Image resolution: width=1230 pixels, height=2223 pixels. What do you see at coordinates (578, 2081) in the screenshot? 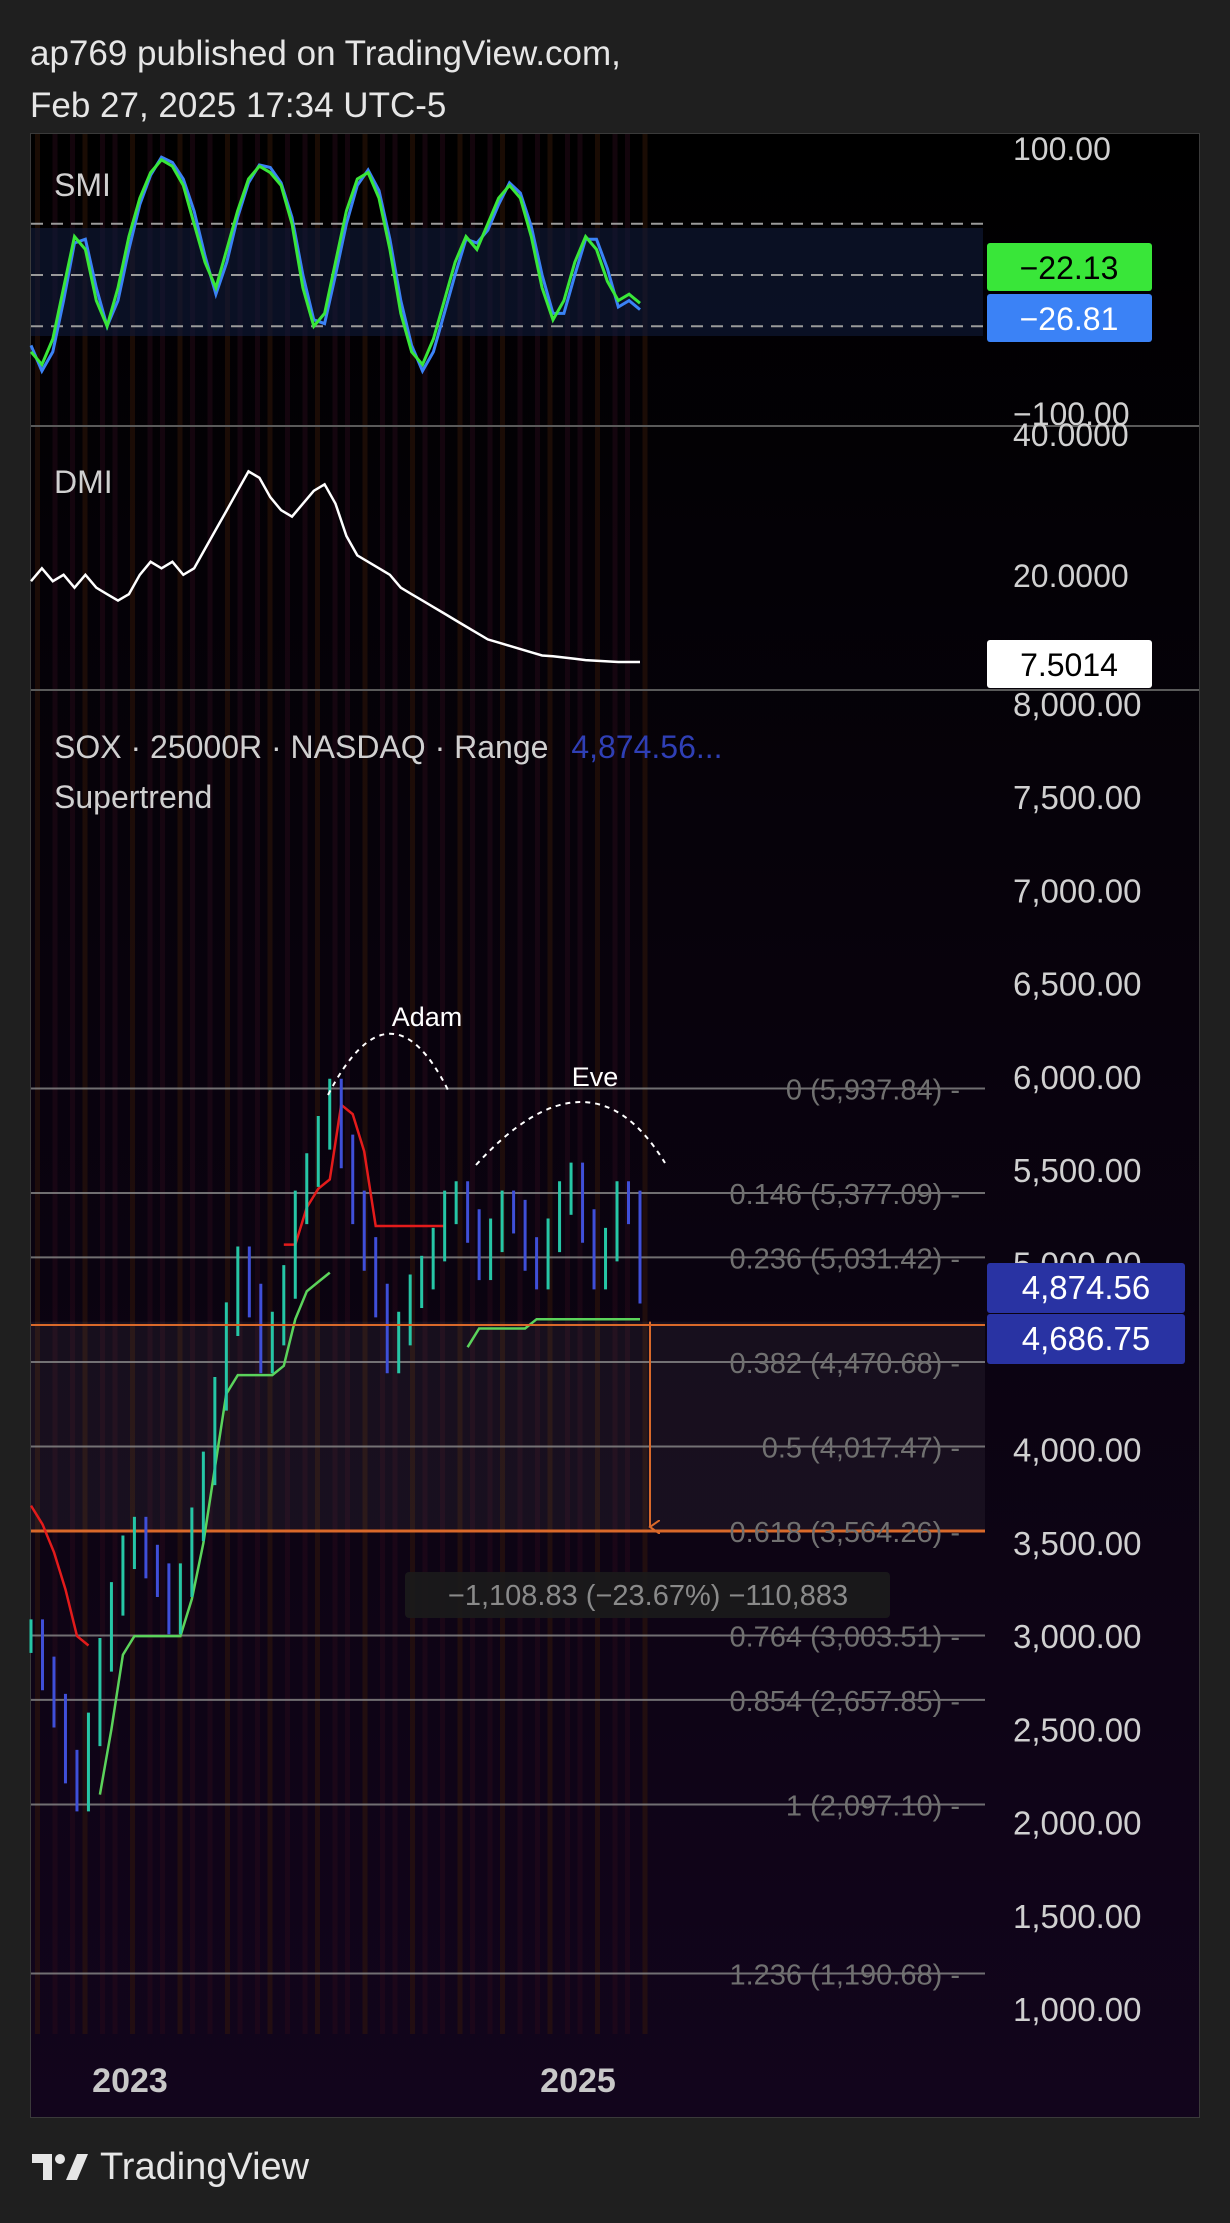
I see `x-tick-2025: 2025` at bounding box center [578, 2081].